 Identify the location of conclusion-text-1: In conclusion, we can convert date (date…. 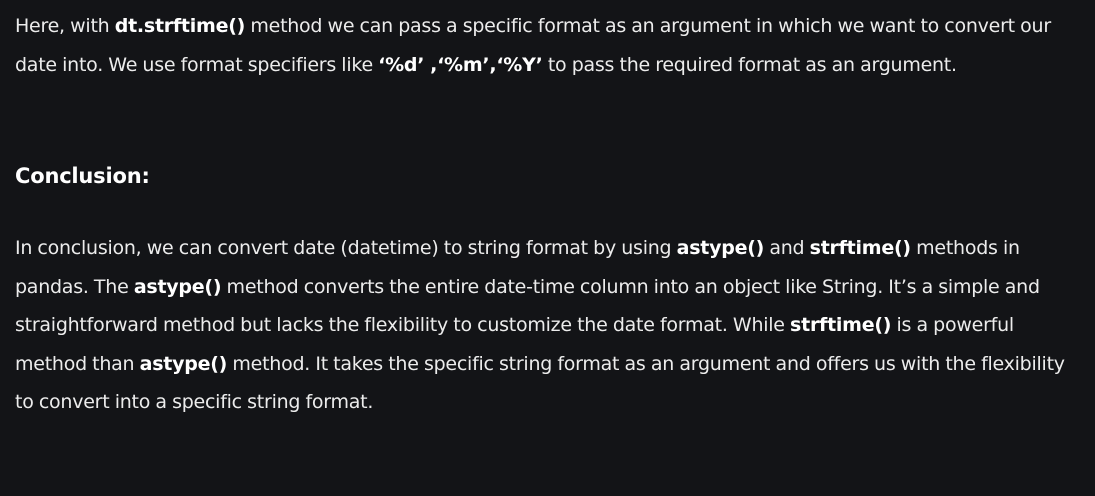
(346, 248).